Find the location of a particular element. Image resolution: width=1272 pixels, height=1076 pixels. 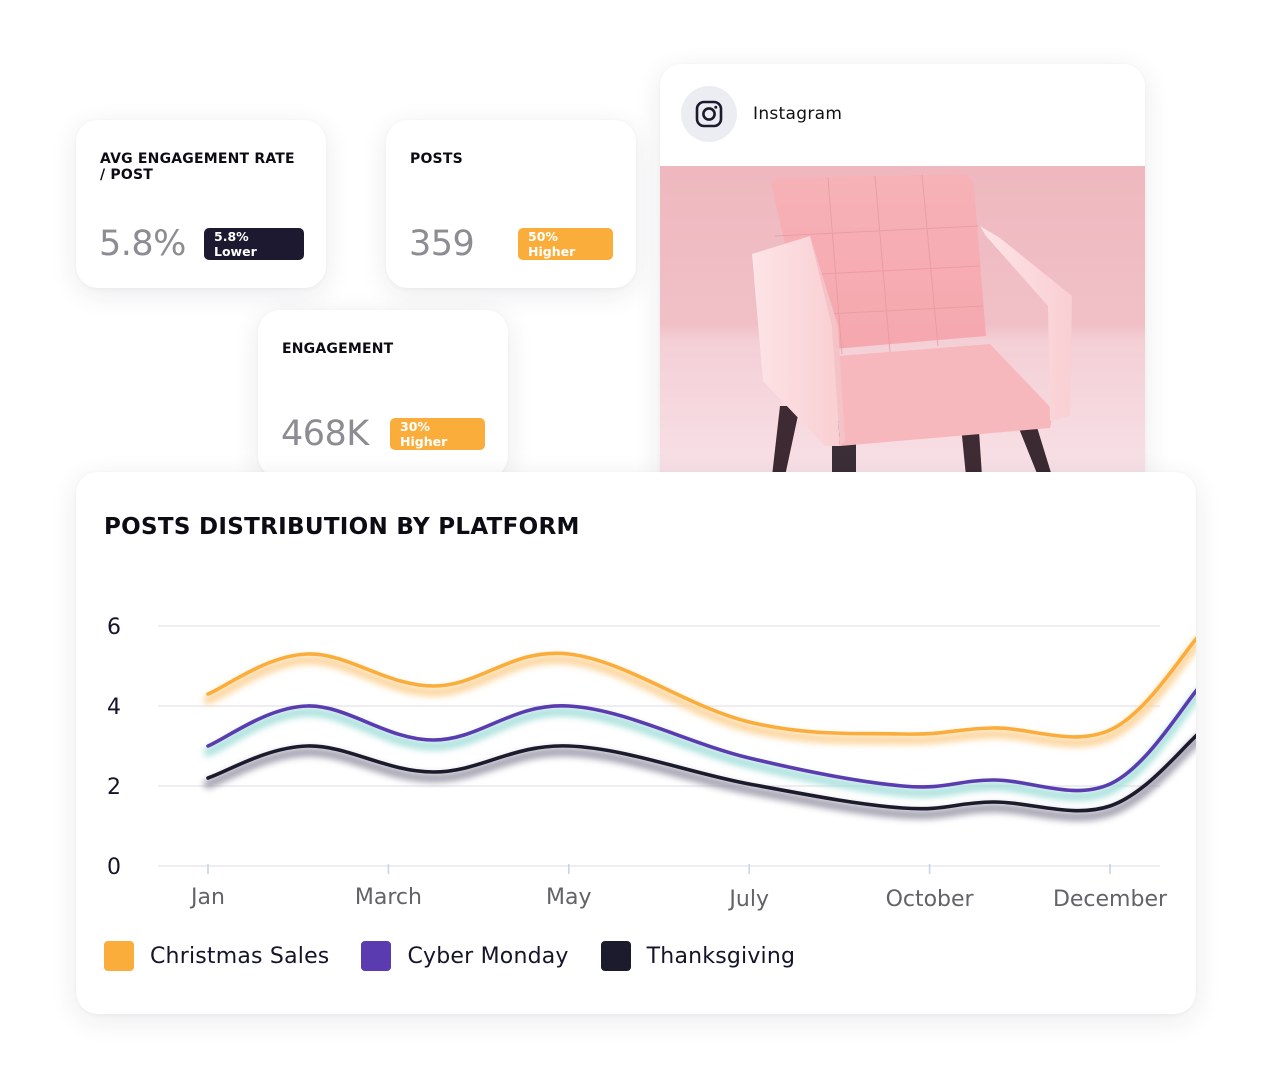

legend-swatch-cyber-monday is located at coordinates (376, 956).